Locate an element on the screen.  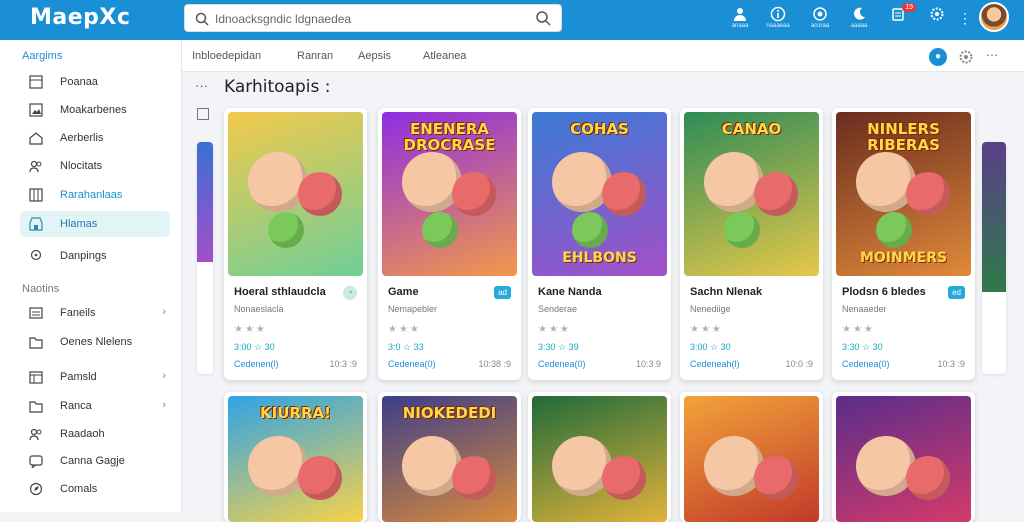
game-meta: 10:3 9 is located at coordinates (648, 364).